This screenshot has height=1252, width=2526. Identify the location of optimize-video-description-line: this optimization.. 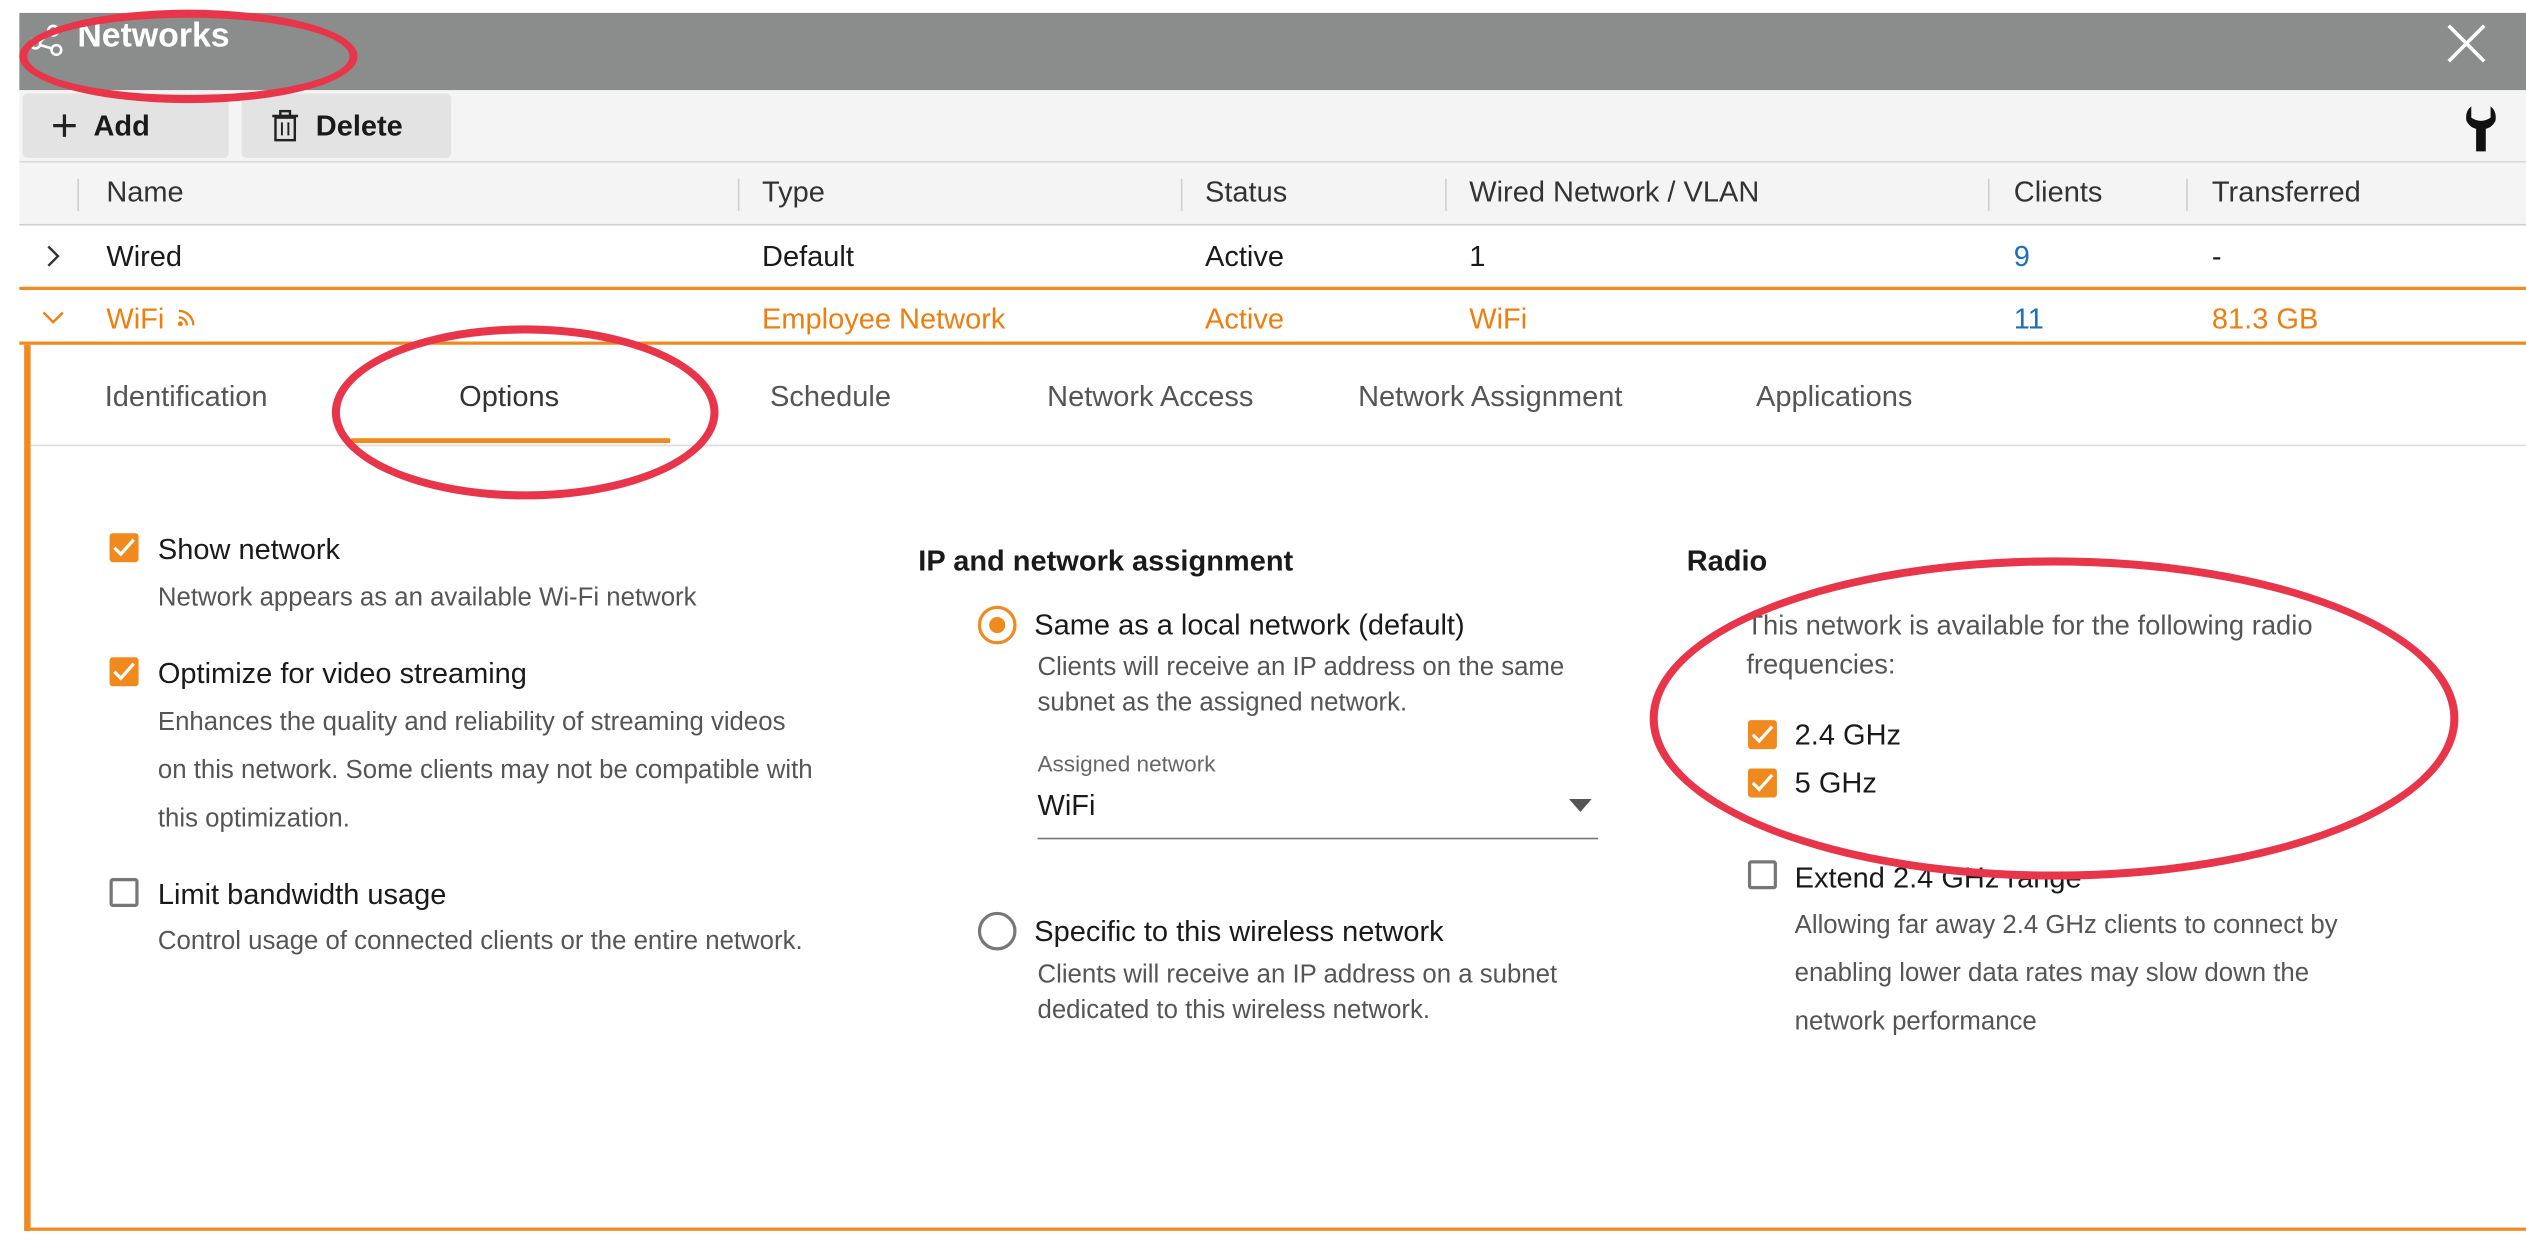
(253, 819).